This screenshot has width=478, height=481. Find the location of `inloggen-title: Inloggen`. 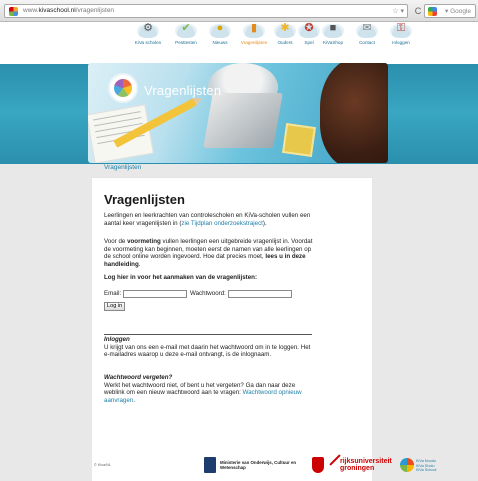

inloggen-title: Inloggen is located at coordinates (117, 339).